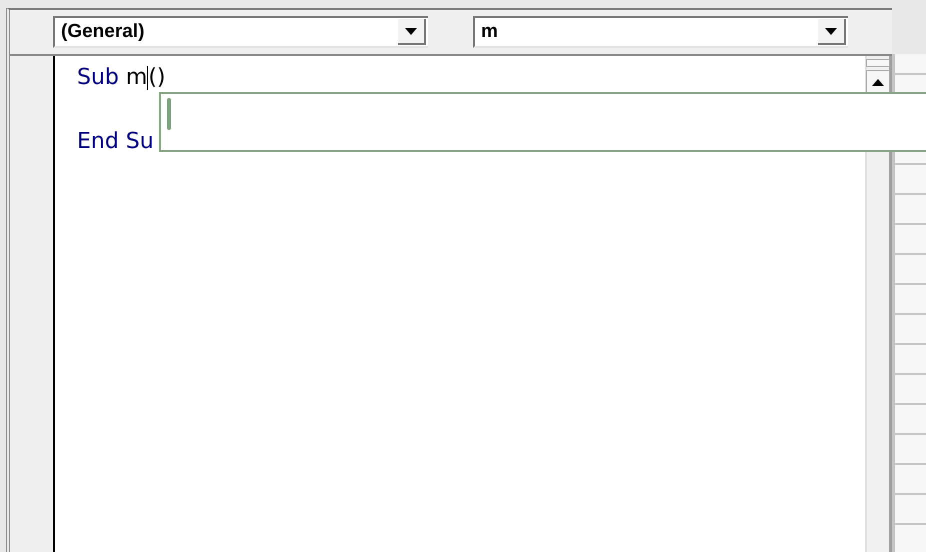 The image size is (926, 552). I want to click on scroll-up-button, so click(878, 82).